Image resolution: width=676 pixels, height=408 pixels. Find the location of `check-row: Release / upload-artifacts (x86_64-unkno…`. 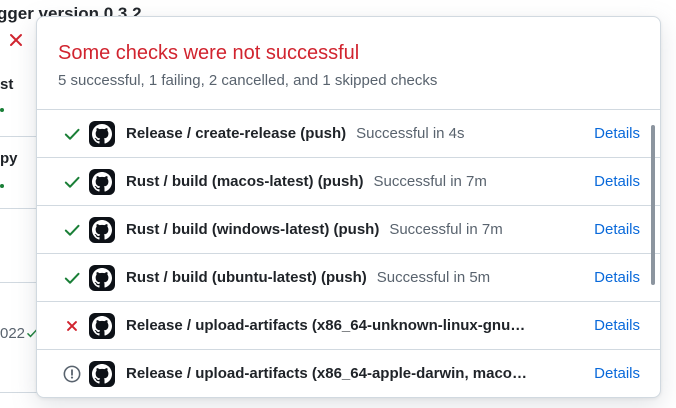

check-row: Release / upload-artifacts (x86_64-unkno… is located at coordinates (348, 326).